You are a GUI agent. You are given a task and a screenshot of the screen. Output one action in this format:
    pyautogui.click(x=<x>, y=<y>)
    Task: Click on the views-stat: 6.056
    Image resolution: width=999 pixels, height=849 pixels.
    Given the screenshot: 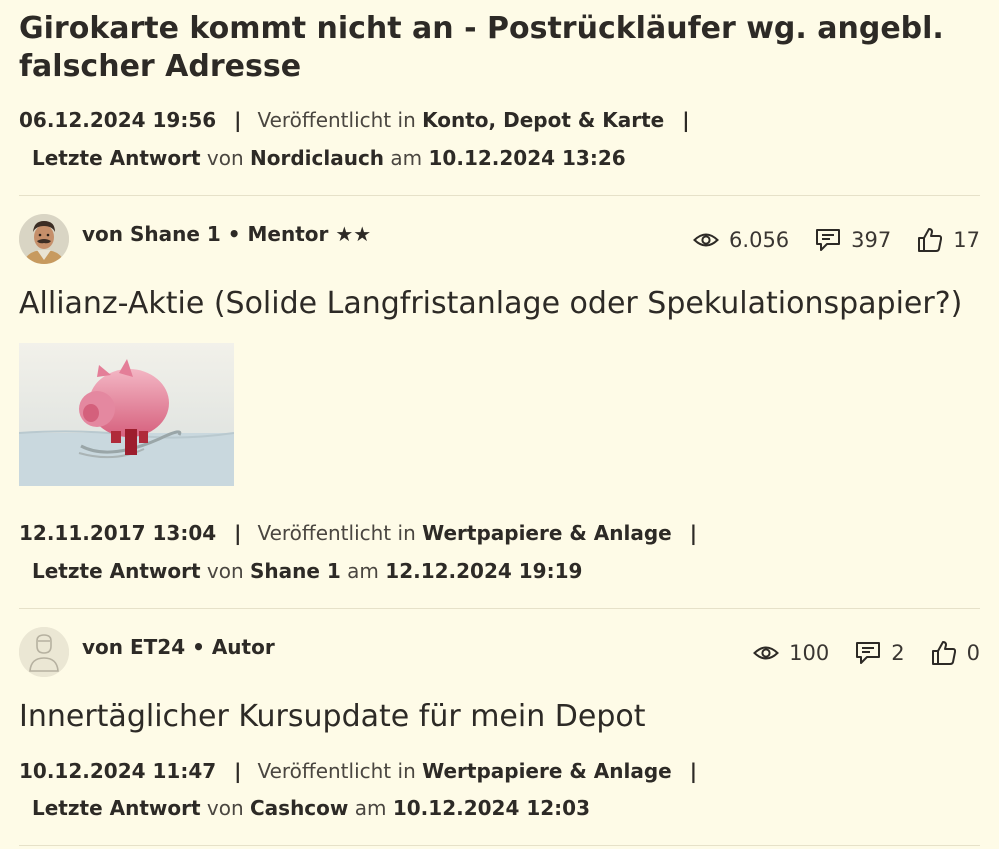 What is the action you would take?
    pyautogui.click(x=741, y=240)
    